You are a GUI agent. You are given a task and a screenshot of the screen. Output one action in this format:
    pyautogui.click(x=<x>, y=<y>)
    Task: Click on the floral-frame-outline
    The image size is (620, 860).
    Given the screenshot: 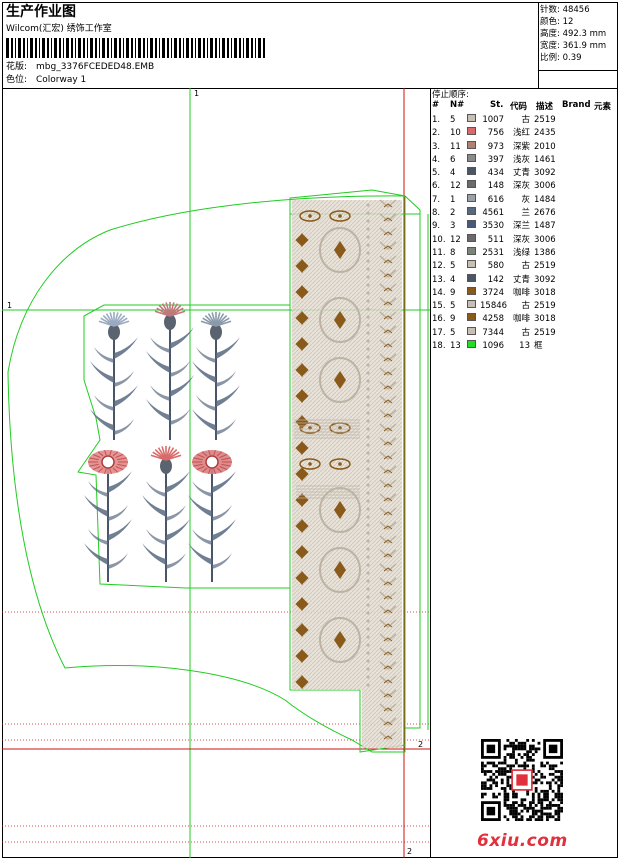 What is the action you would take?
    pyautogui.click(x=184, y=446)
    